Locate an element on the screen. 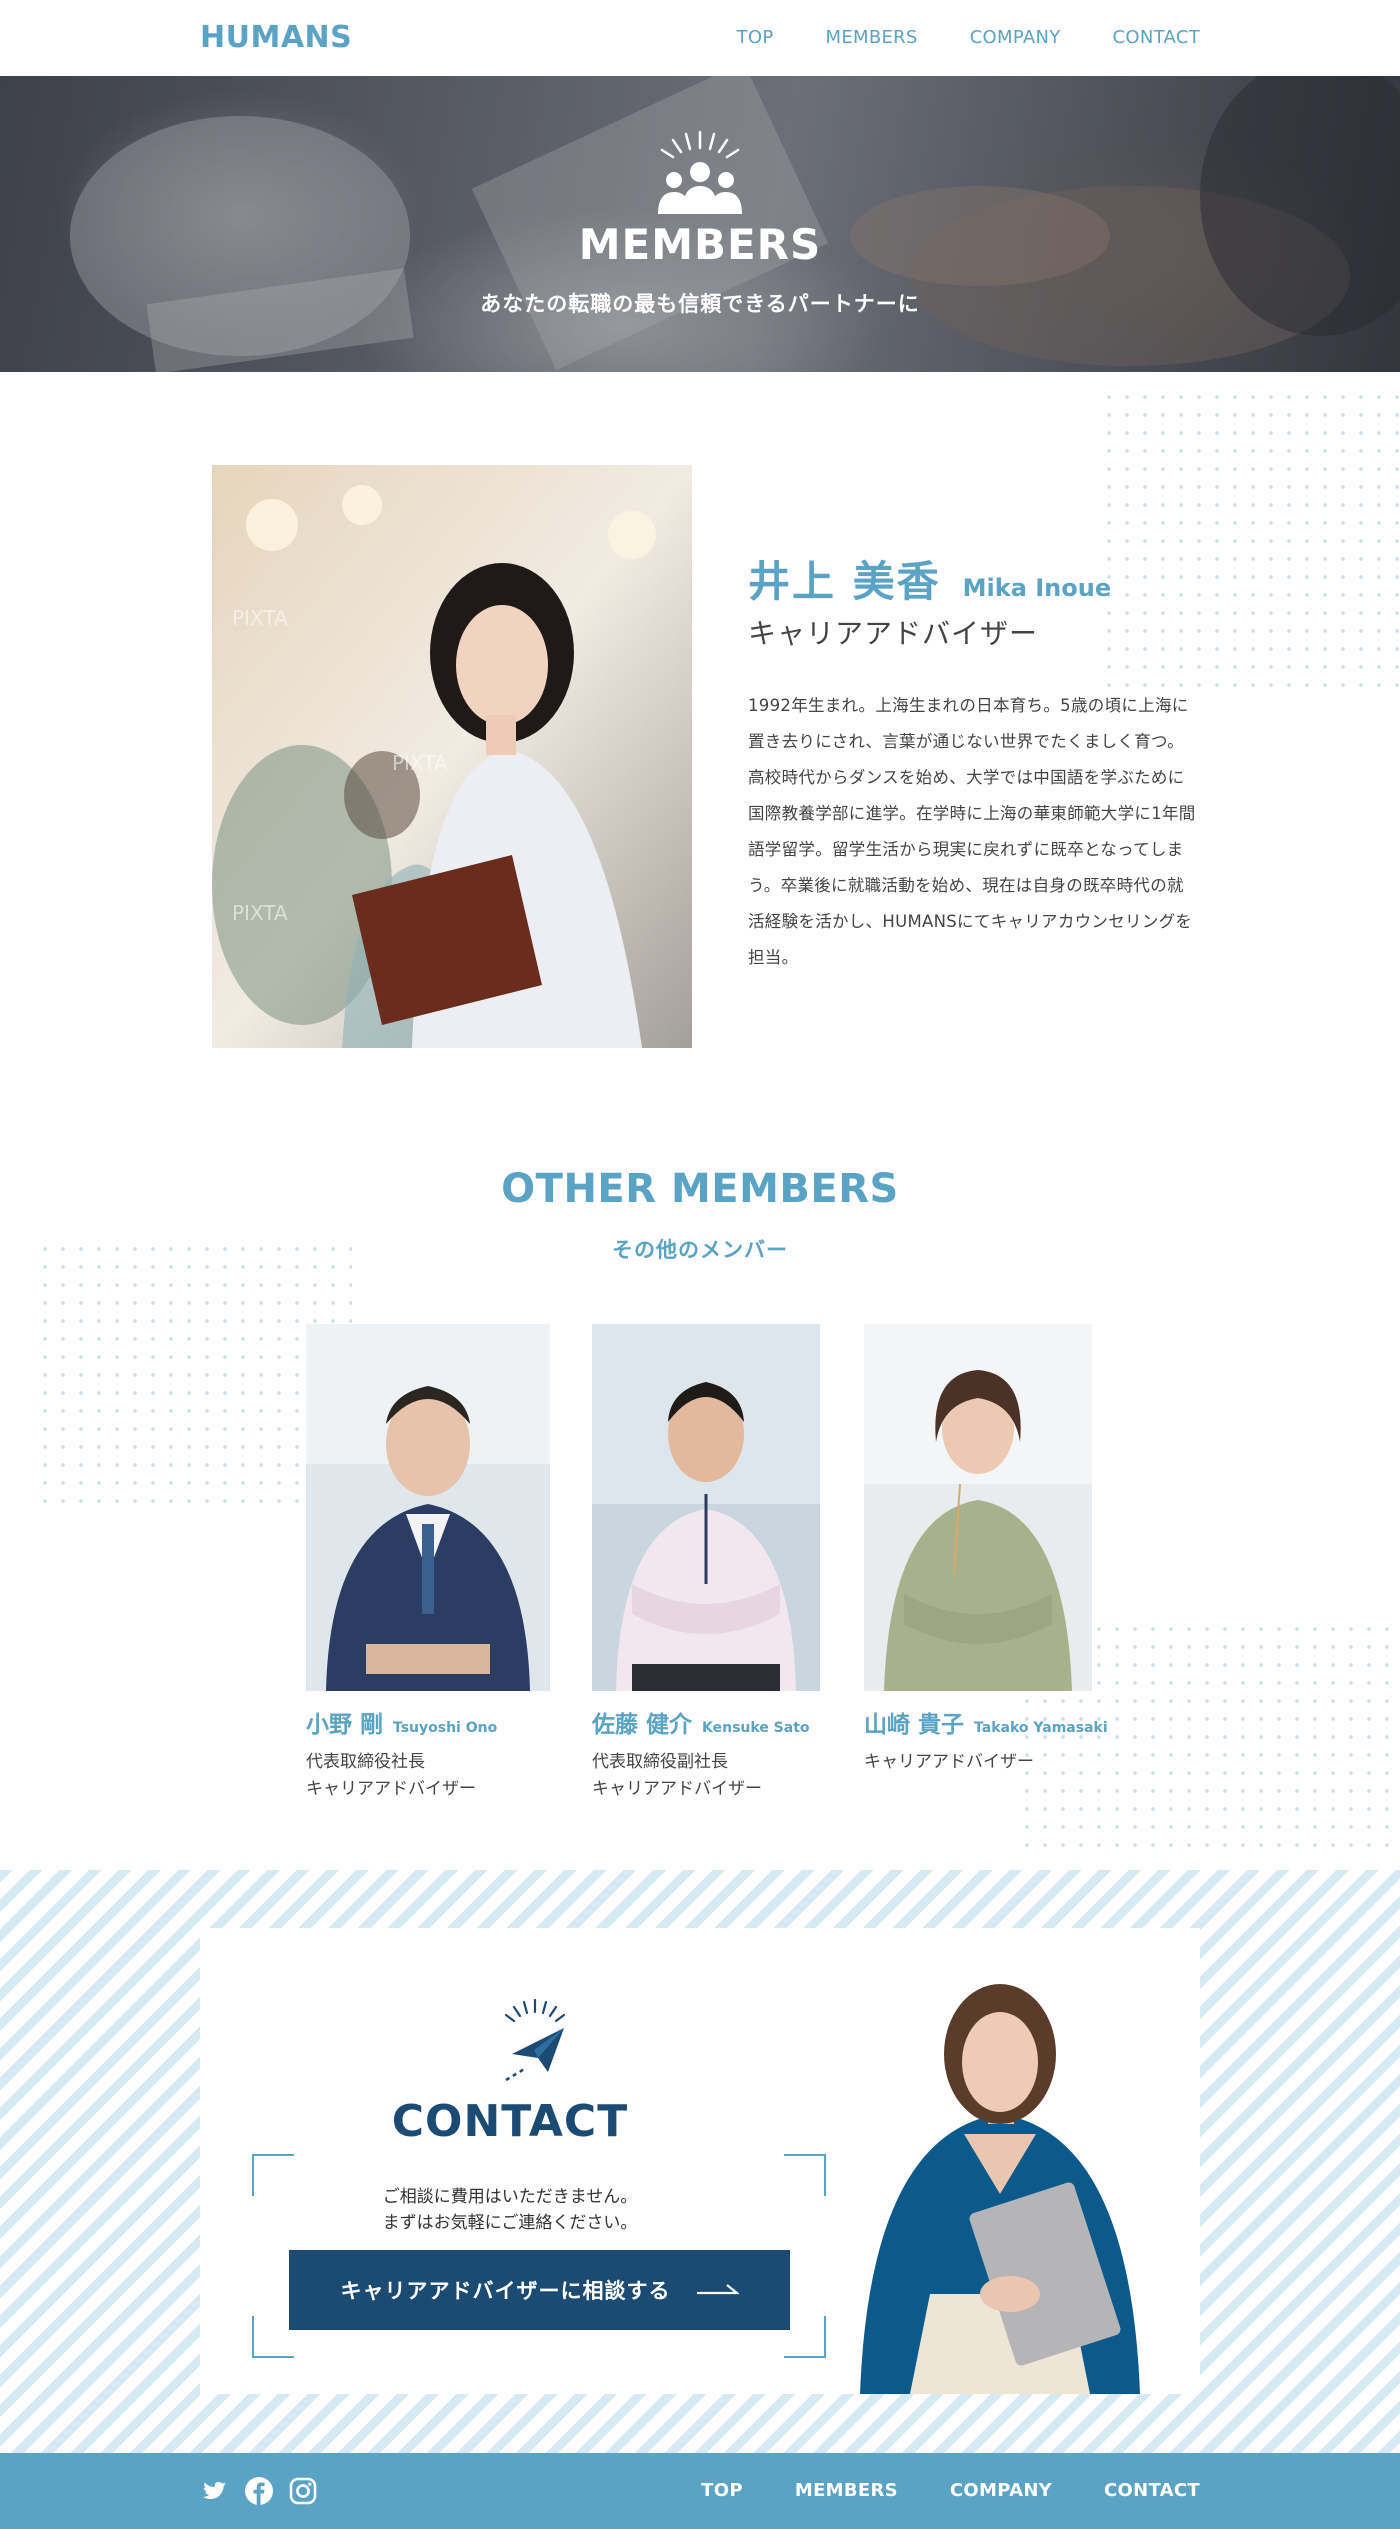 Image resolution: width=1400 pixels, height=2529 pixels. member-name-en: Takako Yamasaki is located at coordinates (1041, 1728).